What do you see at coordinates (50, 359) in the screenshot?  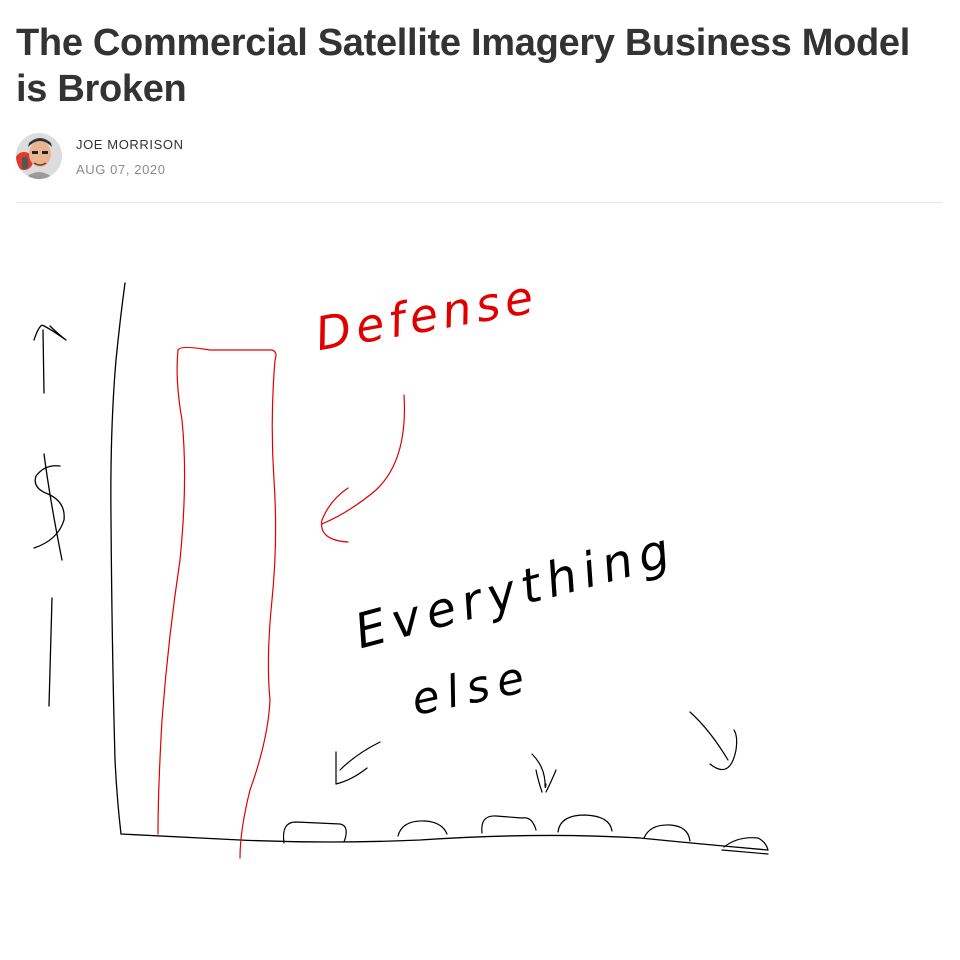 I see `up-arrow` at bounding box center [50, 359].